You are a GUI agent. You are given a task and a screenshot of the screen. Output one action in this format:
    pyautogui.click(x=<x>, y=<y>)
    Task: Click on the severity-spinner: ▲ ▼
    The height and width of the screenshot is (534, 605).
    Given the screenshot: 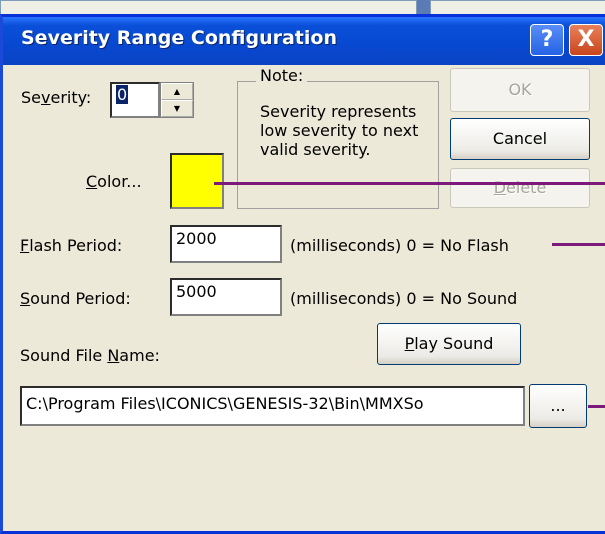 What is the action you would take?
    pyautogui.click(x=177, y=100)
    